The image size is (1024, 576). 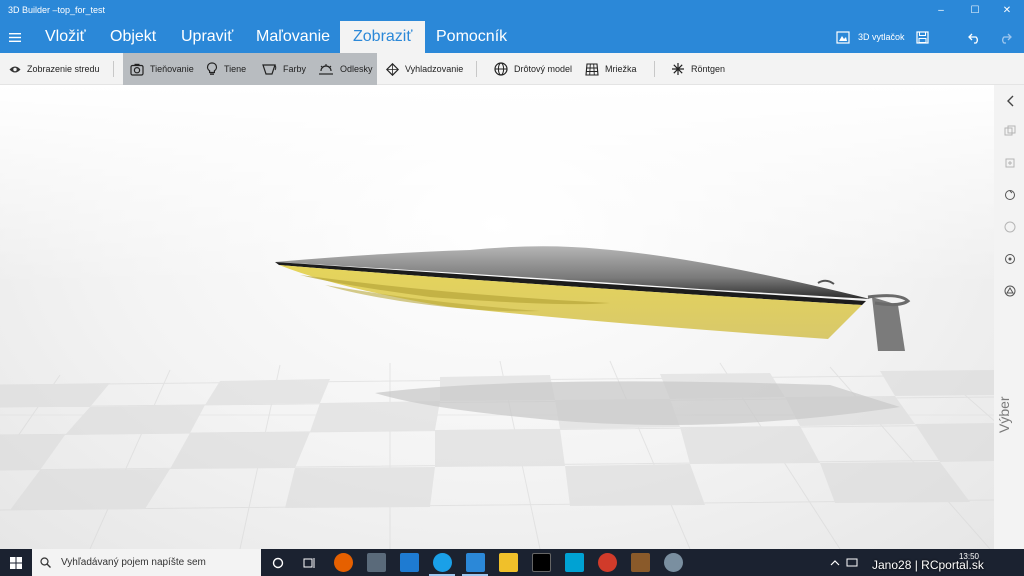 What do you see at coordinates (326, 69) in the screenshot?
I see `reflections-icon` at bounding box center [326, 69].